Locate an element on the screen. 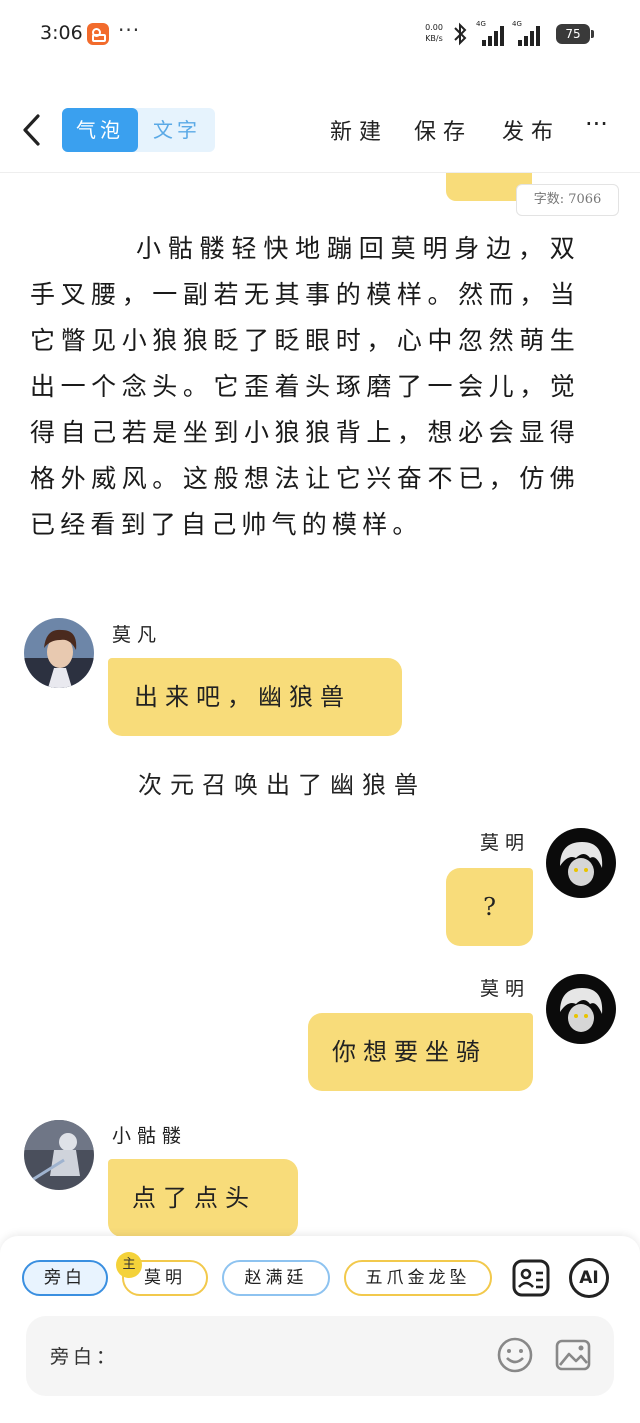 Image resolution: width=640 pixels, height=1423 pixels. narration-line: 次元召唤出了幽狼兽 is located at coordinates (282, 782).